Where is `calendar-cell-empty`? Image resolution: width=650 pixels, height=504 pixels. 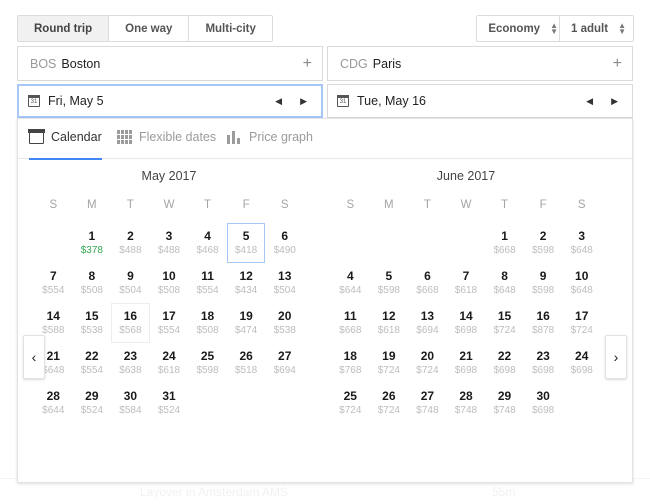
calendar-cell-empty is located at coordinates (581, 403).